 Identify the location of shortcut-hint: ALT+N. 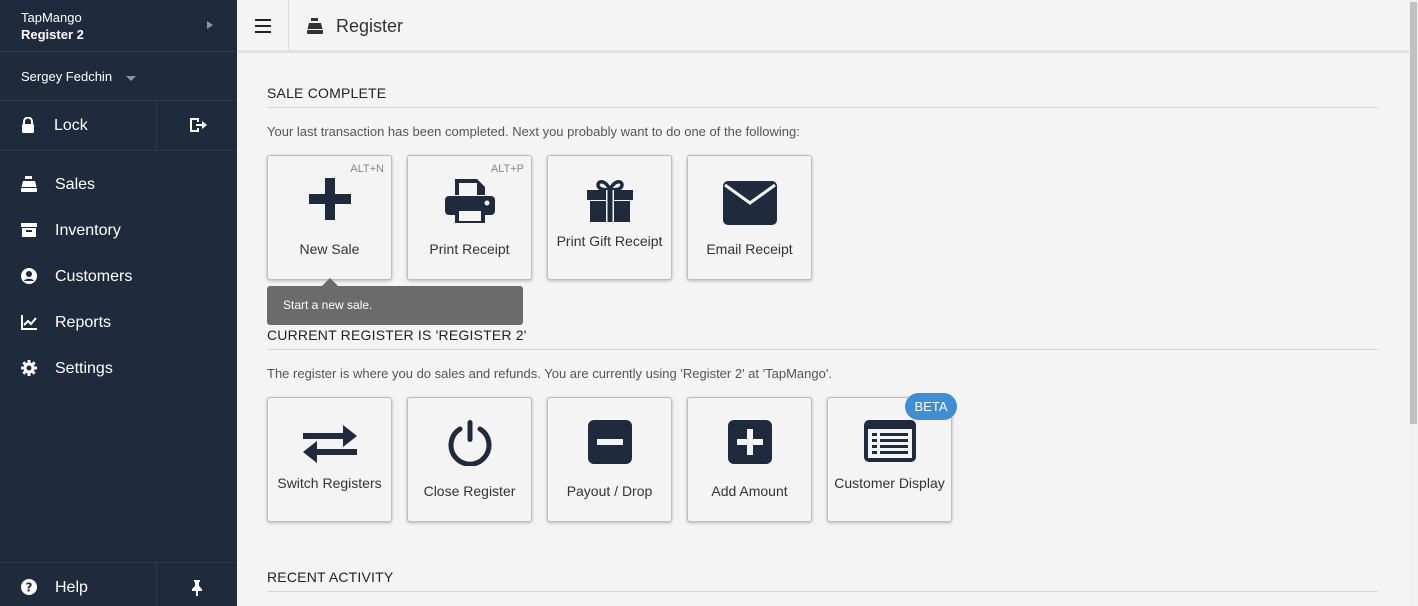
(367, 169).